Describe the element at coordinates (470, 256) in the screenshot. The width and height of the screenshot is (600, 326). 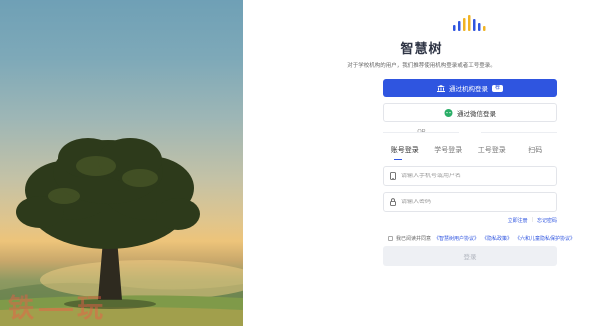
I see `login-button: 登录` at that location.